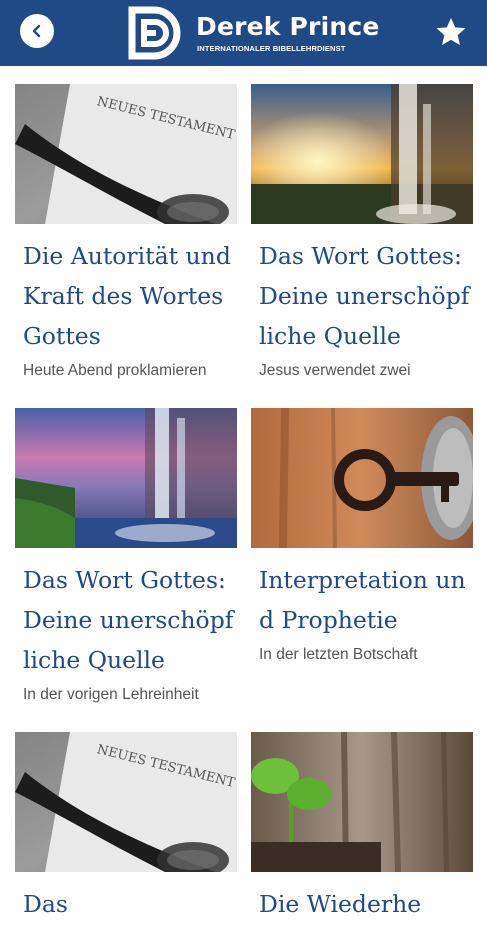  Describe the element at coordinates (111, 694) in the screenshot. I see `article-excerpt: In der vorigen Lehreinheit` at that location.